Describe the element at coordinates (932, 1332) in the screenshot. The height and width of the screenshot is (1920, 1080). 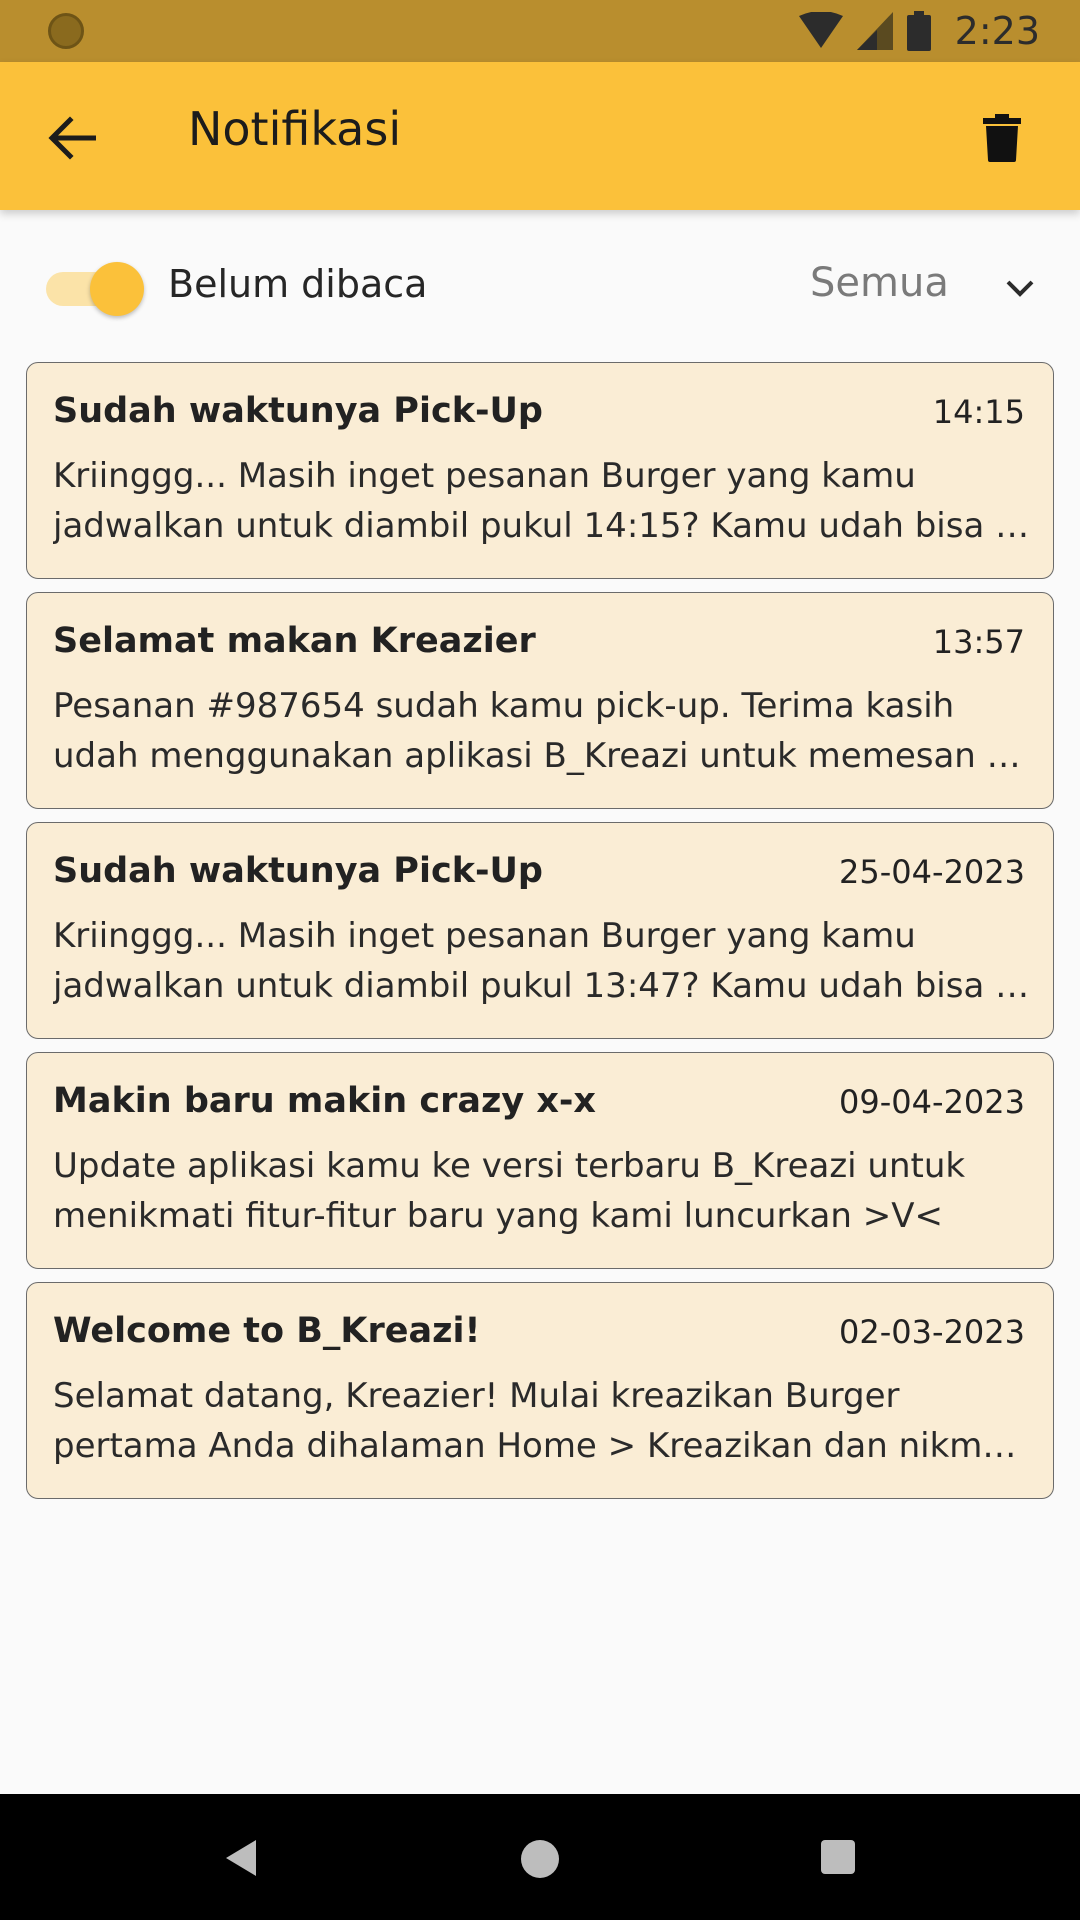
I see `notification-time: 02-03-2023` at that location.